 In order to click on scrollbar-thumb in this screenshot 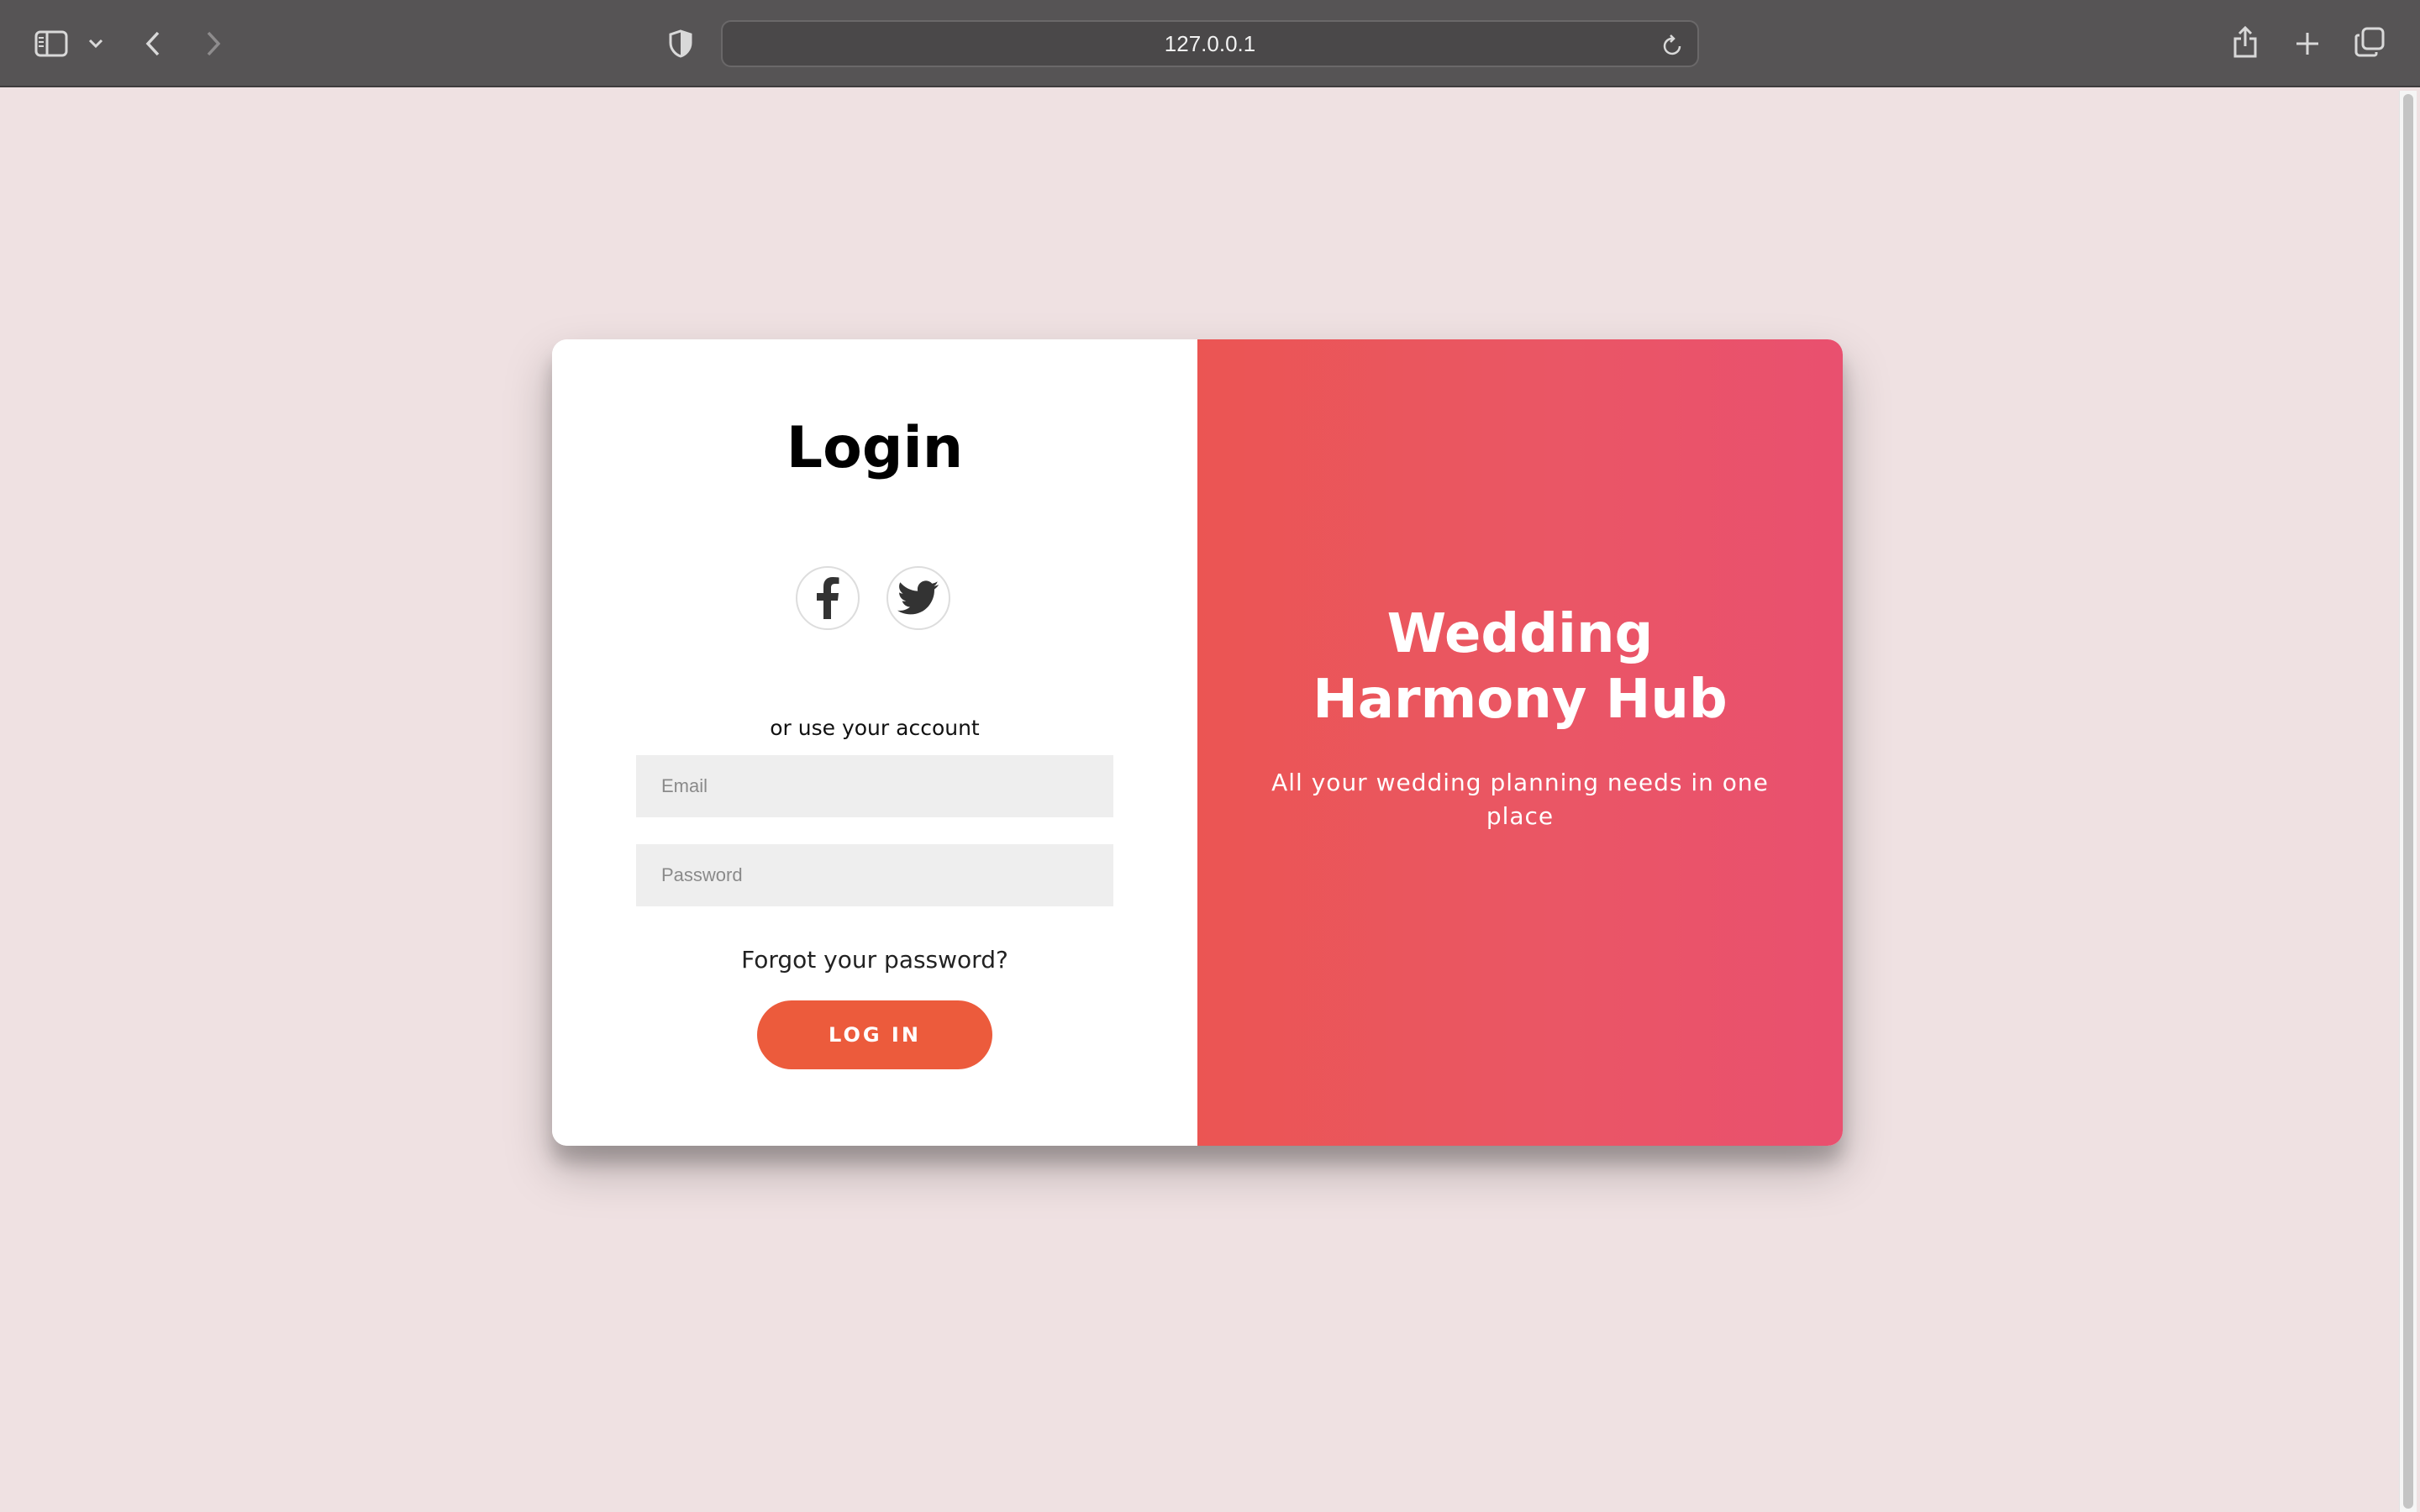, I will do `click(2408, 801)`.